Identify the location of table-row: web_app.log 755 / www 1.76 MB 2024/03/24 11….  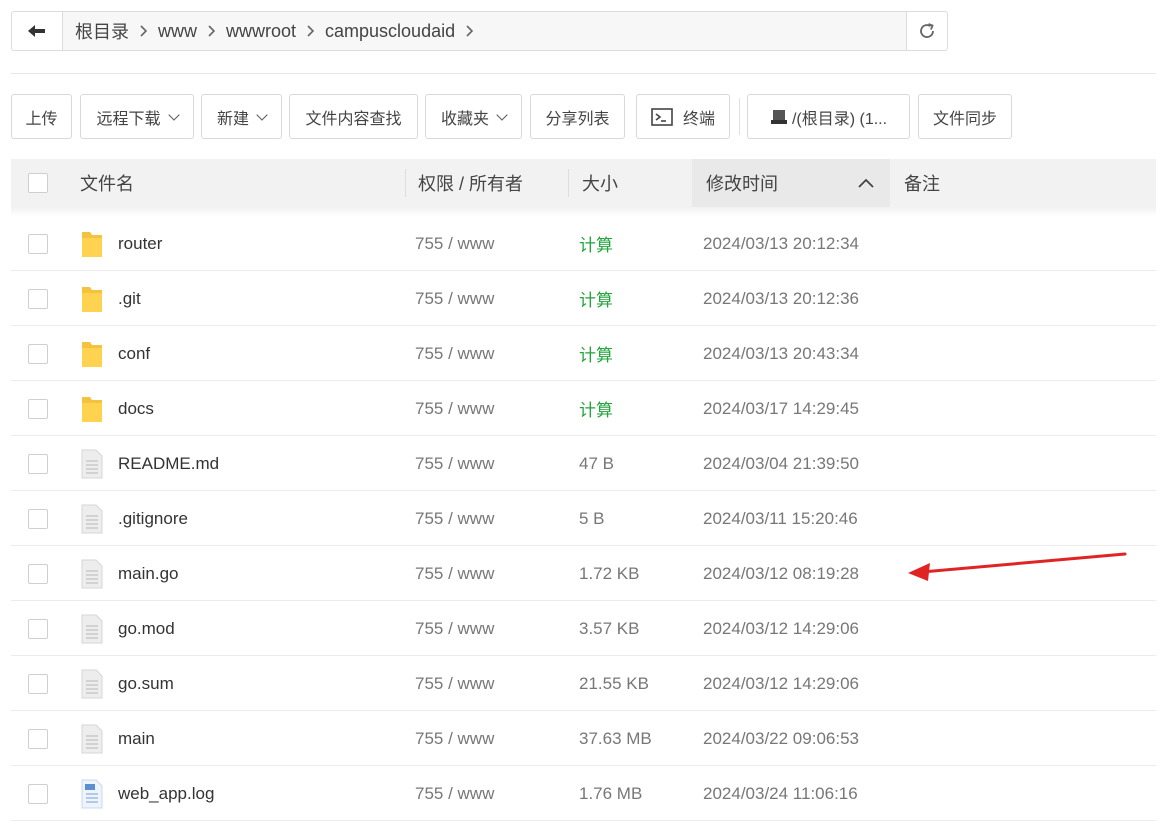
(583, 793).